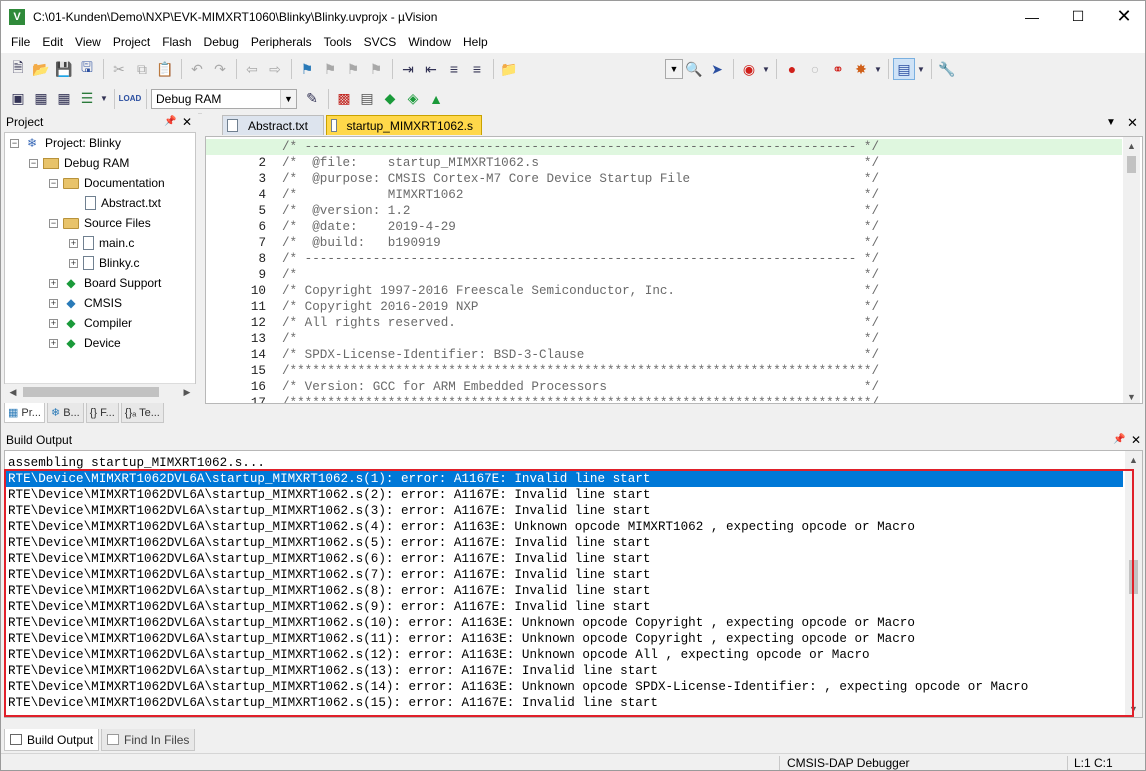 This screenshot has height=771, width=1146. Describe the element at coordinates (88, 42) in the screenshot. I see `menu-view: View` at that location.